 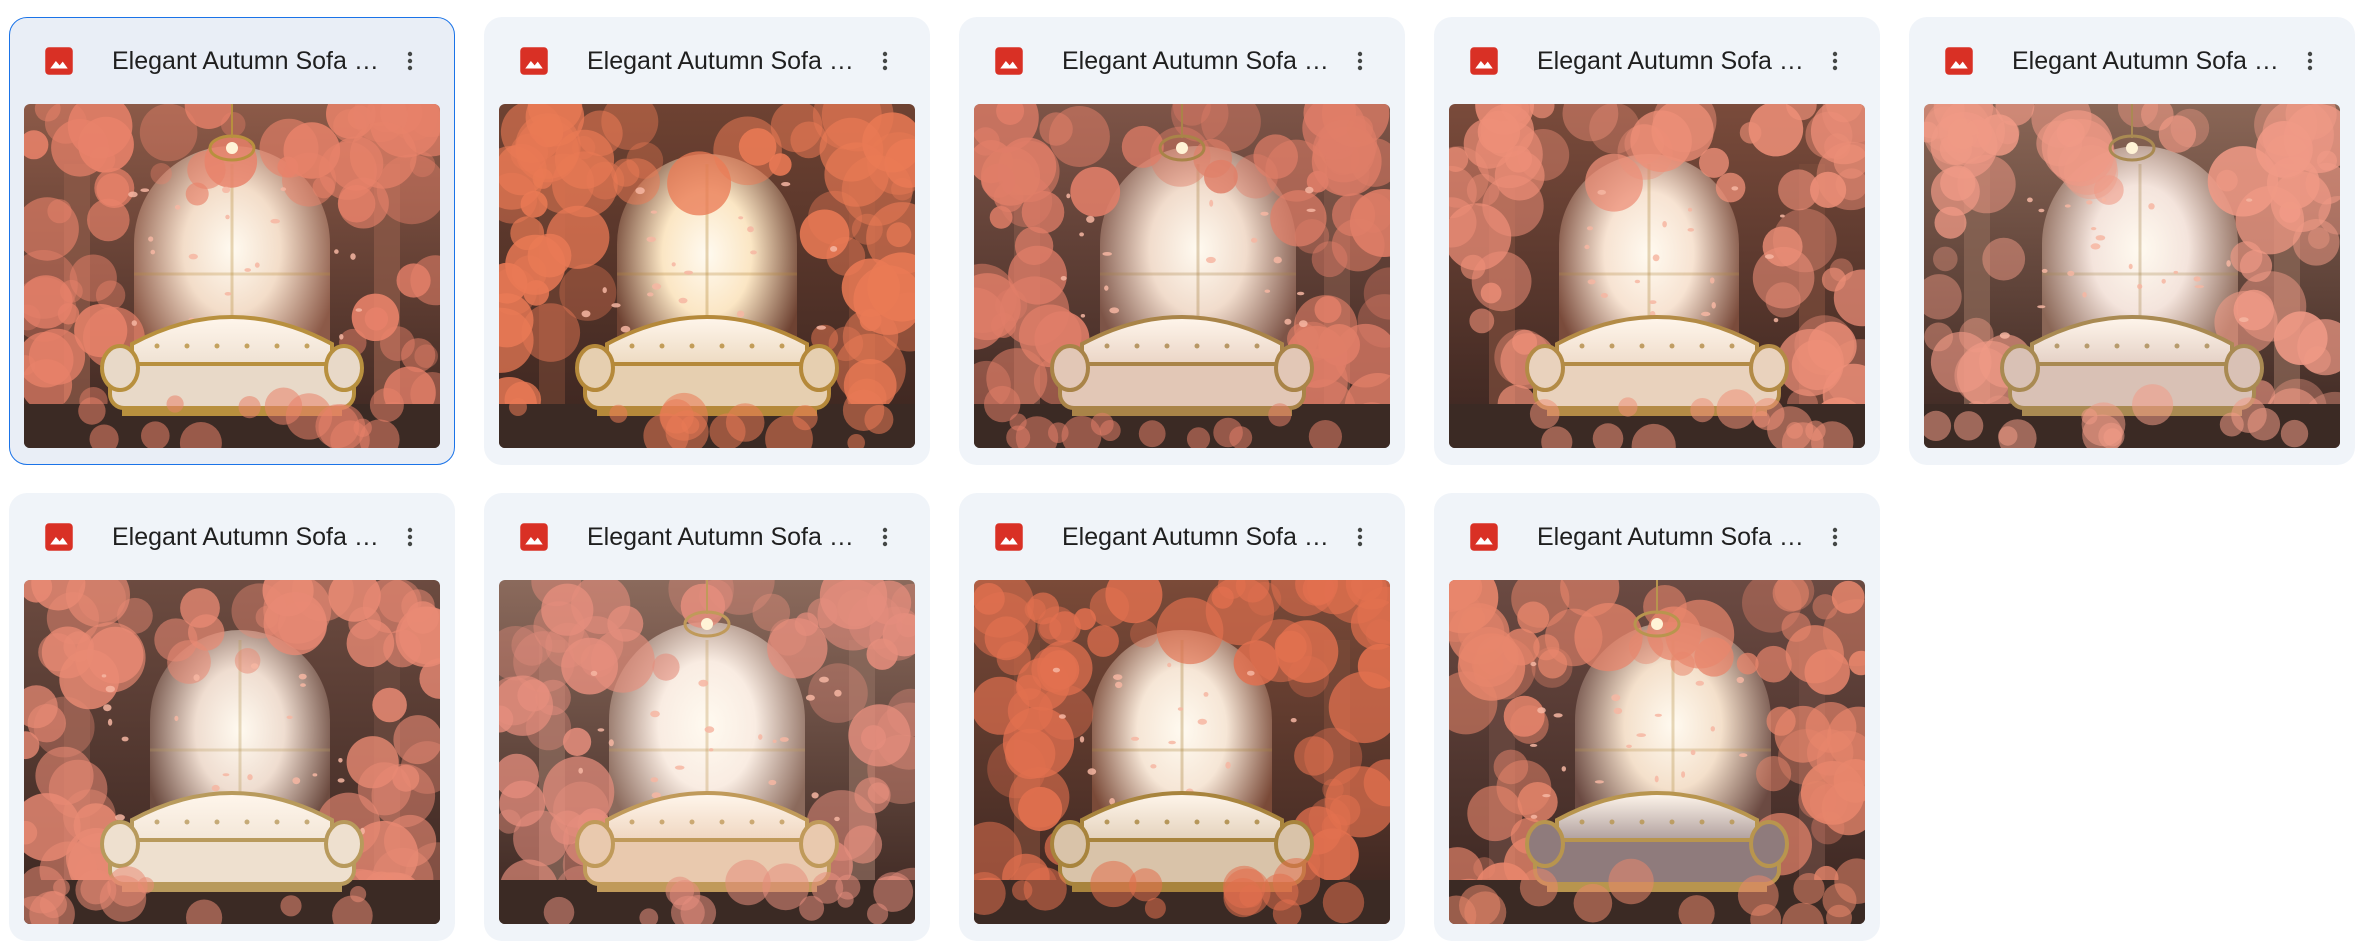 I want to click on file-card: Elegant Autumn Sofa Backdrops 9.jpg, so click(x=1657, y=717).